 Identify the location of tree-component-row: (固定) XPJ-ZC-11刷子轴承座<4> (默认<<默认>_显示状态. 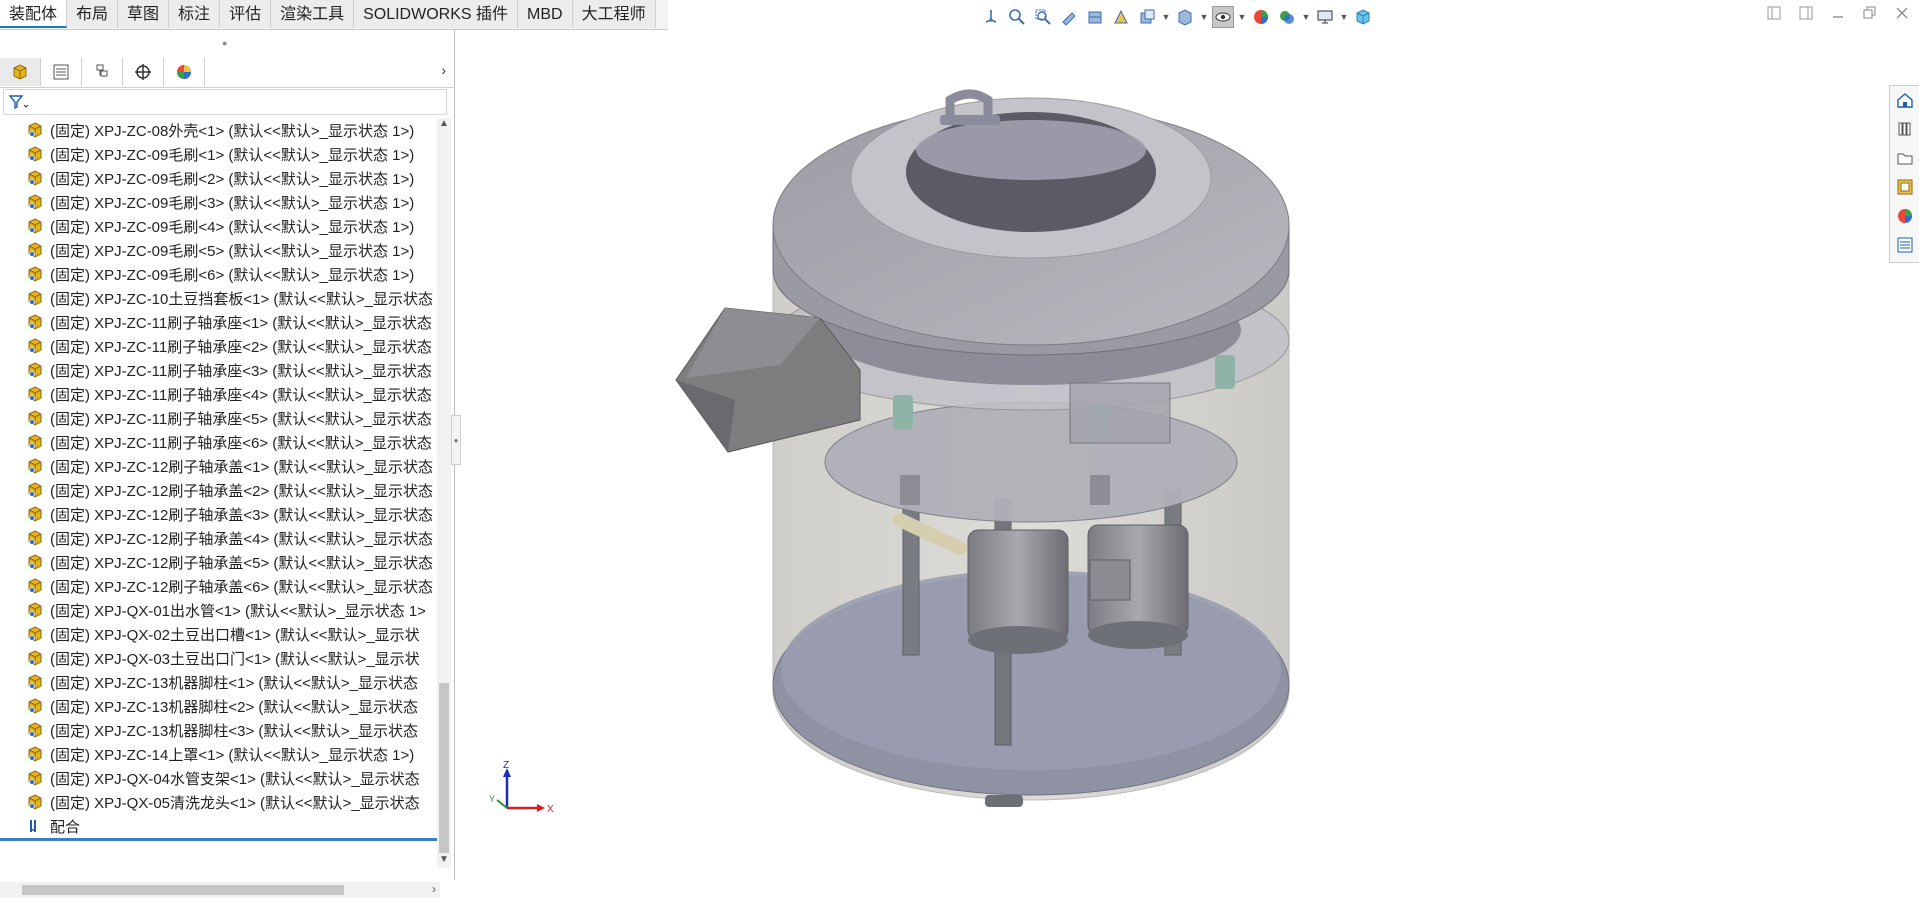
(218, 394).